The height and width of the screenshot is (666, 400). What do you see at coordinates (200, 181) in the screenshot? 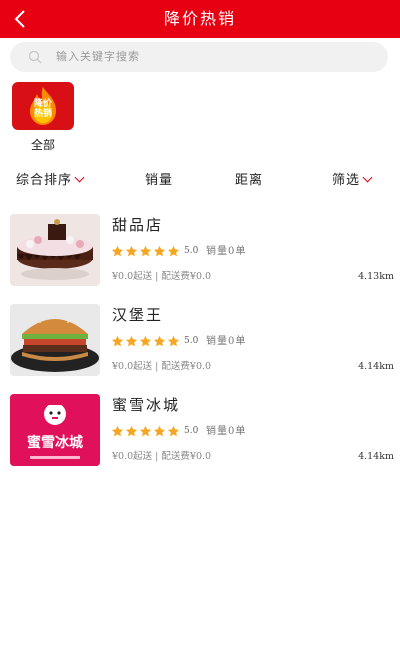
I see `sort-bar: 综合排序 销量 距离 筛选` at bounding box center [200, 181].